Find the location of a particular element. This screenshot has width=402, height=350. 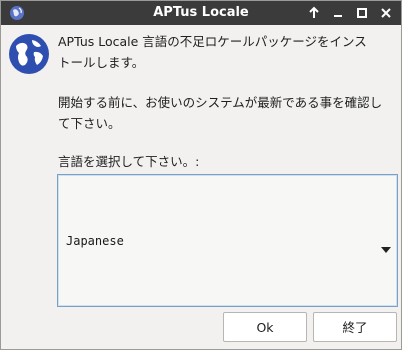

arrow-up-icon is located at coordinates (314, 13).